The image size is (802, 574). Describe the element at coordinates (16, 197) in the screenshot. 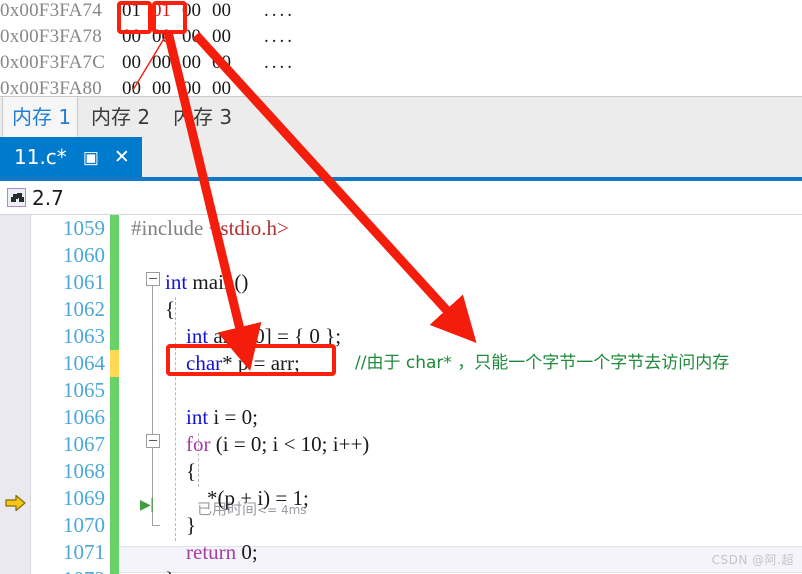

I see `scope-selector-icon` at that location.